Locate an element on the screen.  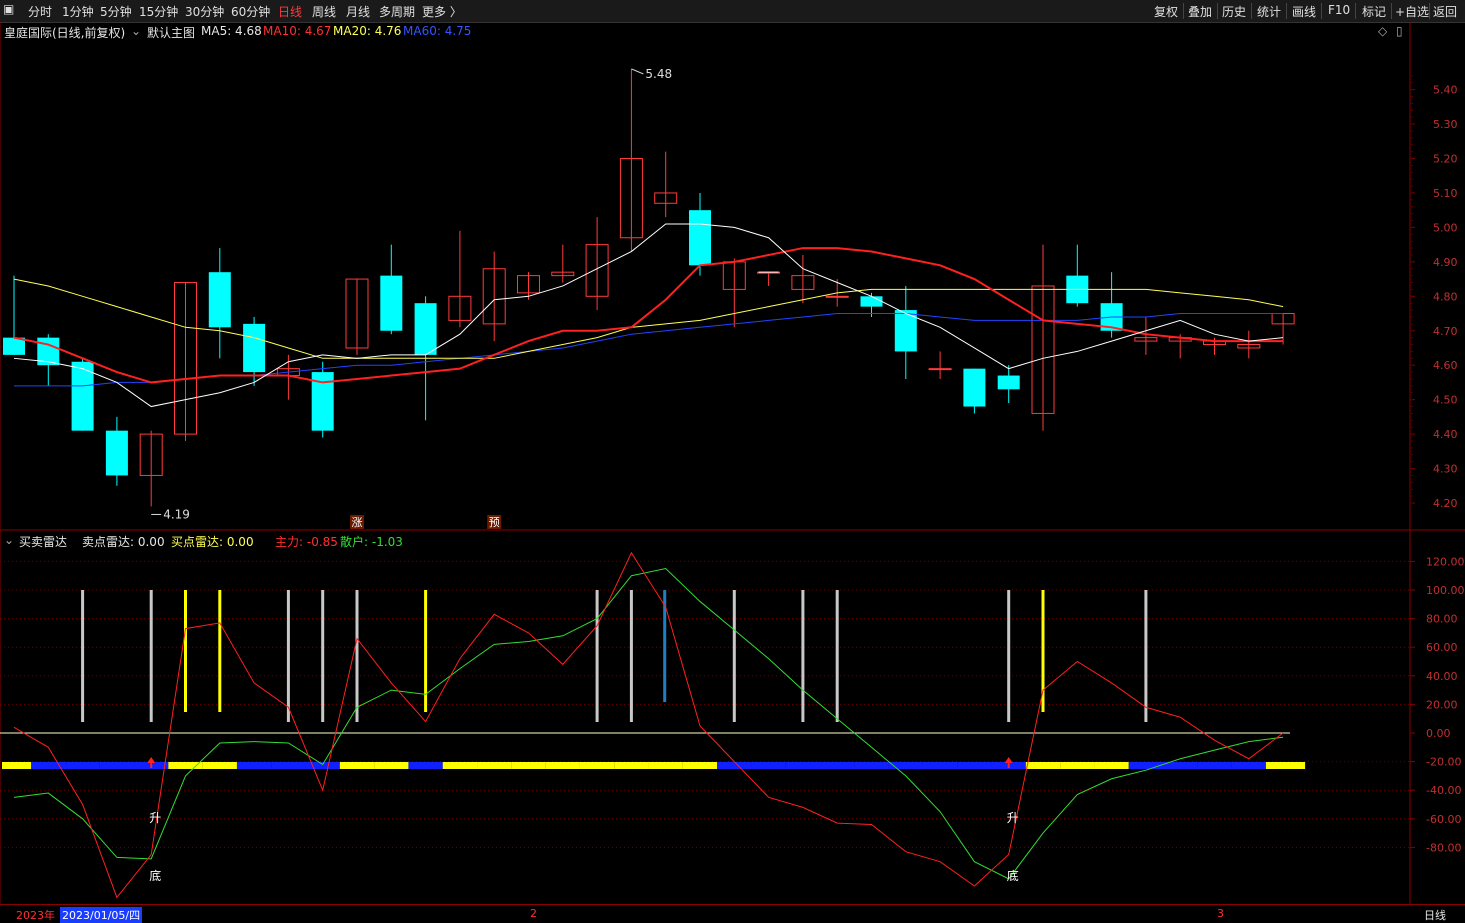
ma60-line is located at coordinates (649, 350).